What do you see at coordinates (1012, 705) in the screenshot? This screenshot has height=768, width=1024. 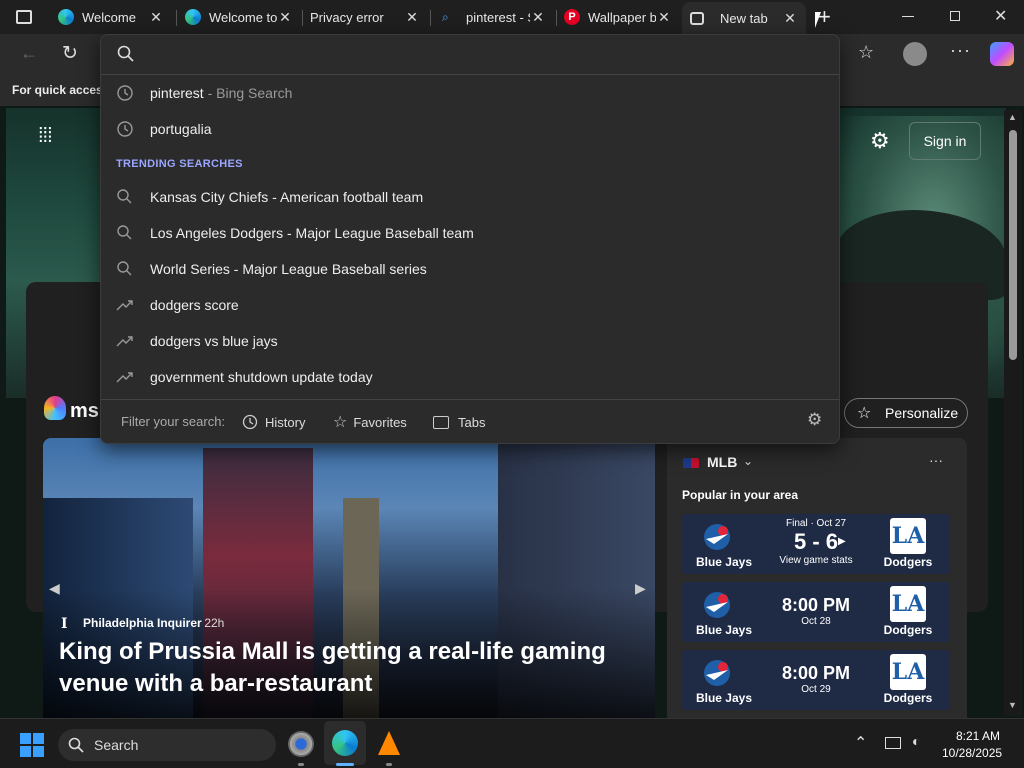 I see `scroll-down-icon: ▼` at bounding box center [1012, 705].